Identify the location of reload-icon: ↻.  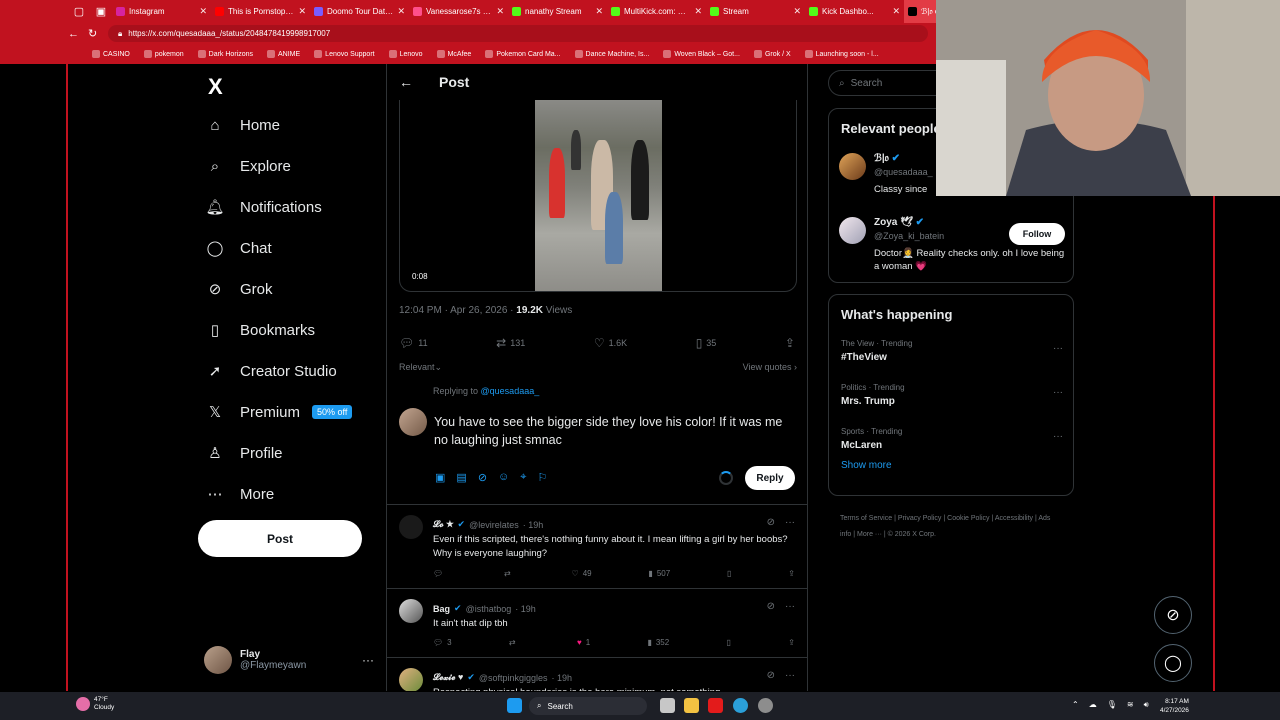
(94, 33).